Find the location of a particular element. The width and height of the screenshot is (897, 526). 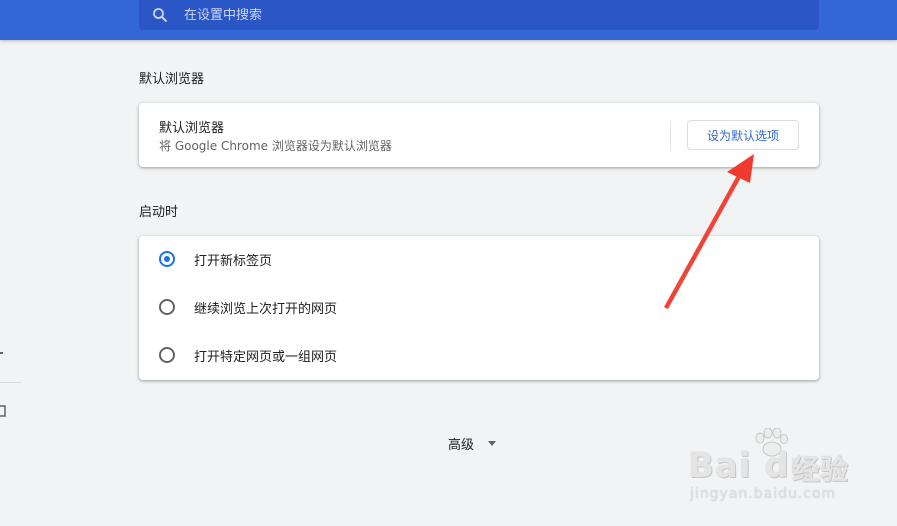

sidebar-fragment is located at coordinates (1, 353).